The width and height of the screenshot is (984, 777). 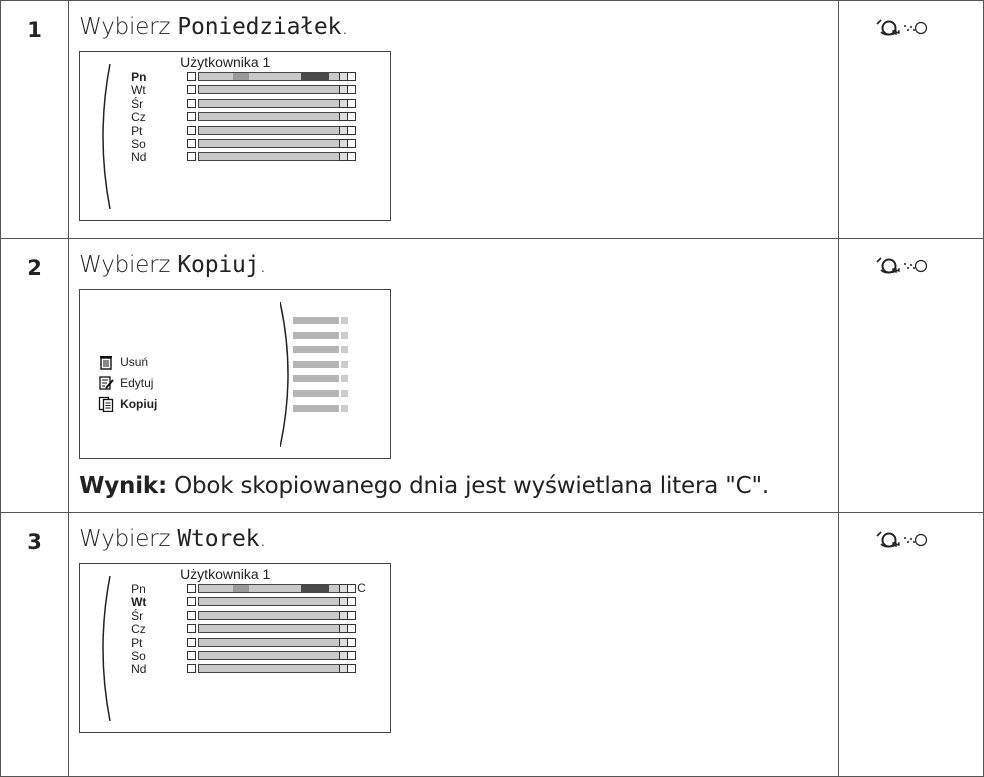 What do you see at coordinates (173, 539) in the screenshot?
I see `step-instruction: Wybierz Wtorek.` at bounding box center [173, 539].